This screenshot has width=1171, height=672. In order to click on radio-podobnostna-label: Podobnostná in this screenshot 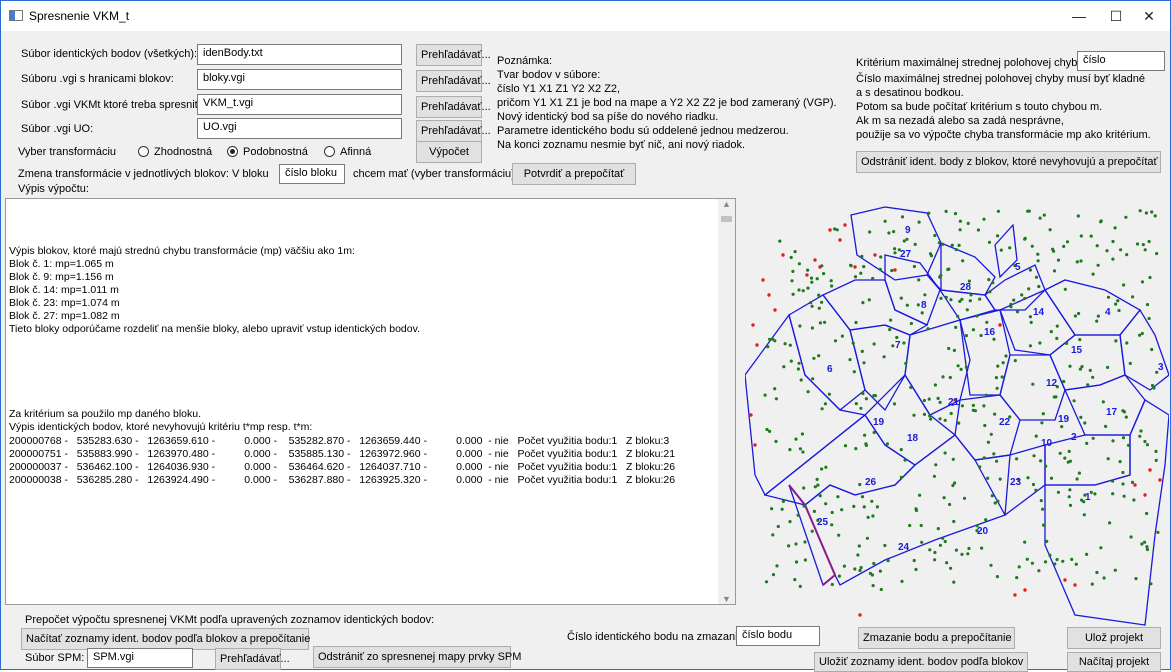, I will do `click(275, 152)`.